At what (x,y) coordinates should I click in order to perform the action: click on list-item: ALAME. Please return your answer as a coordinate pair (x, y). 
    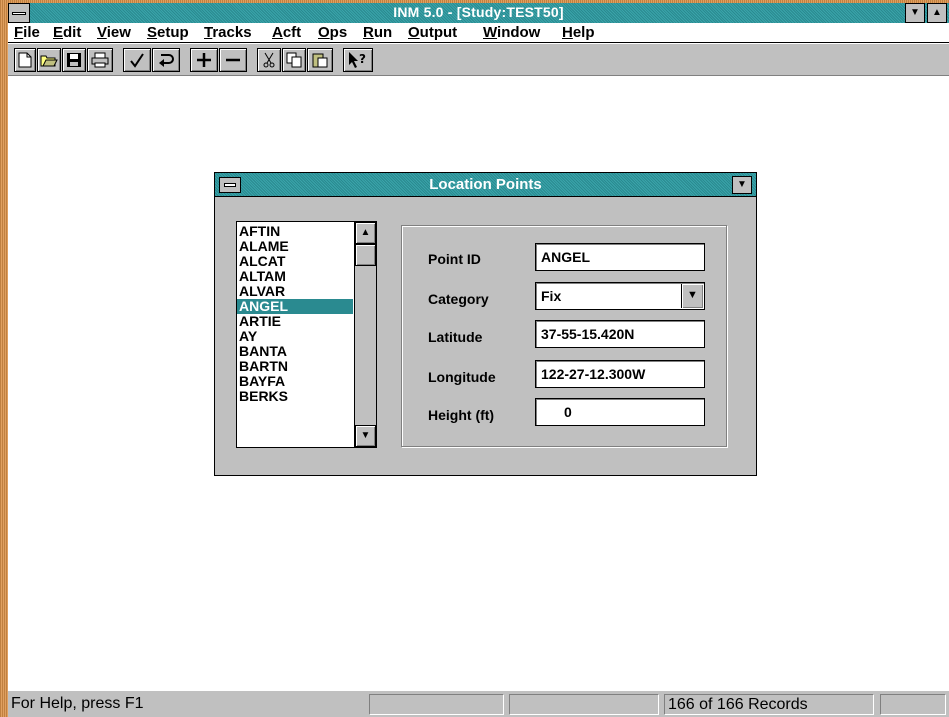
    Looking at the image, I should click on (295, 246).